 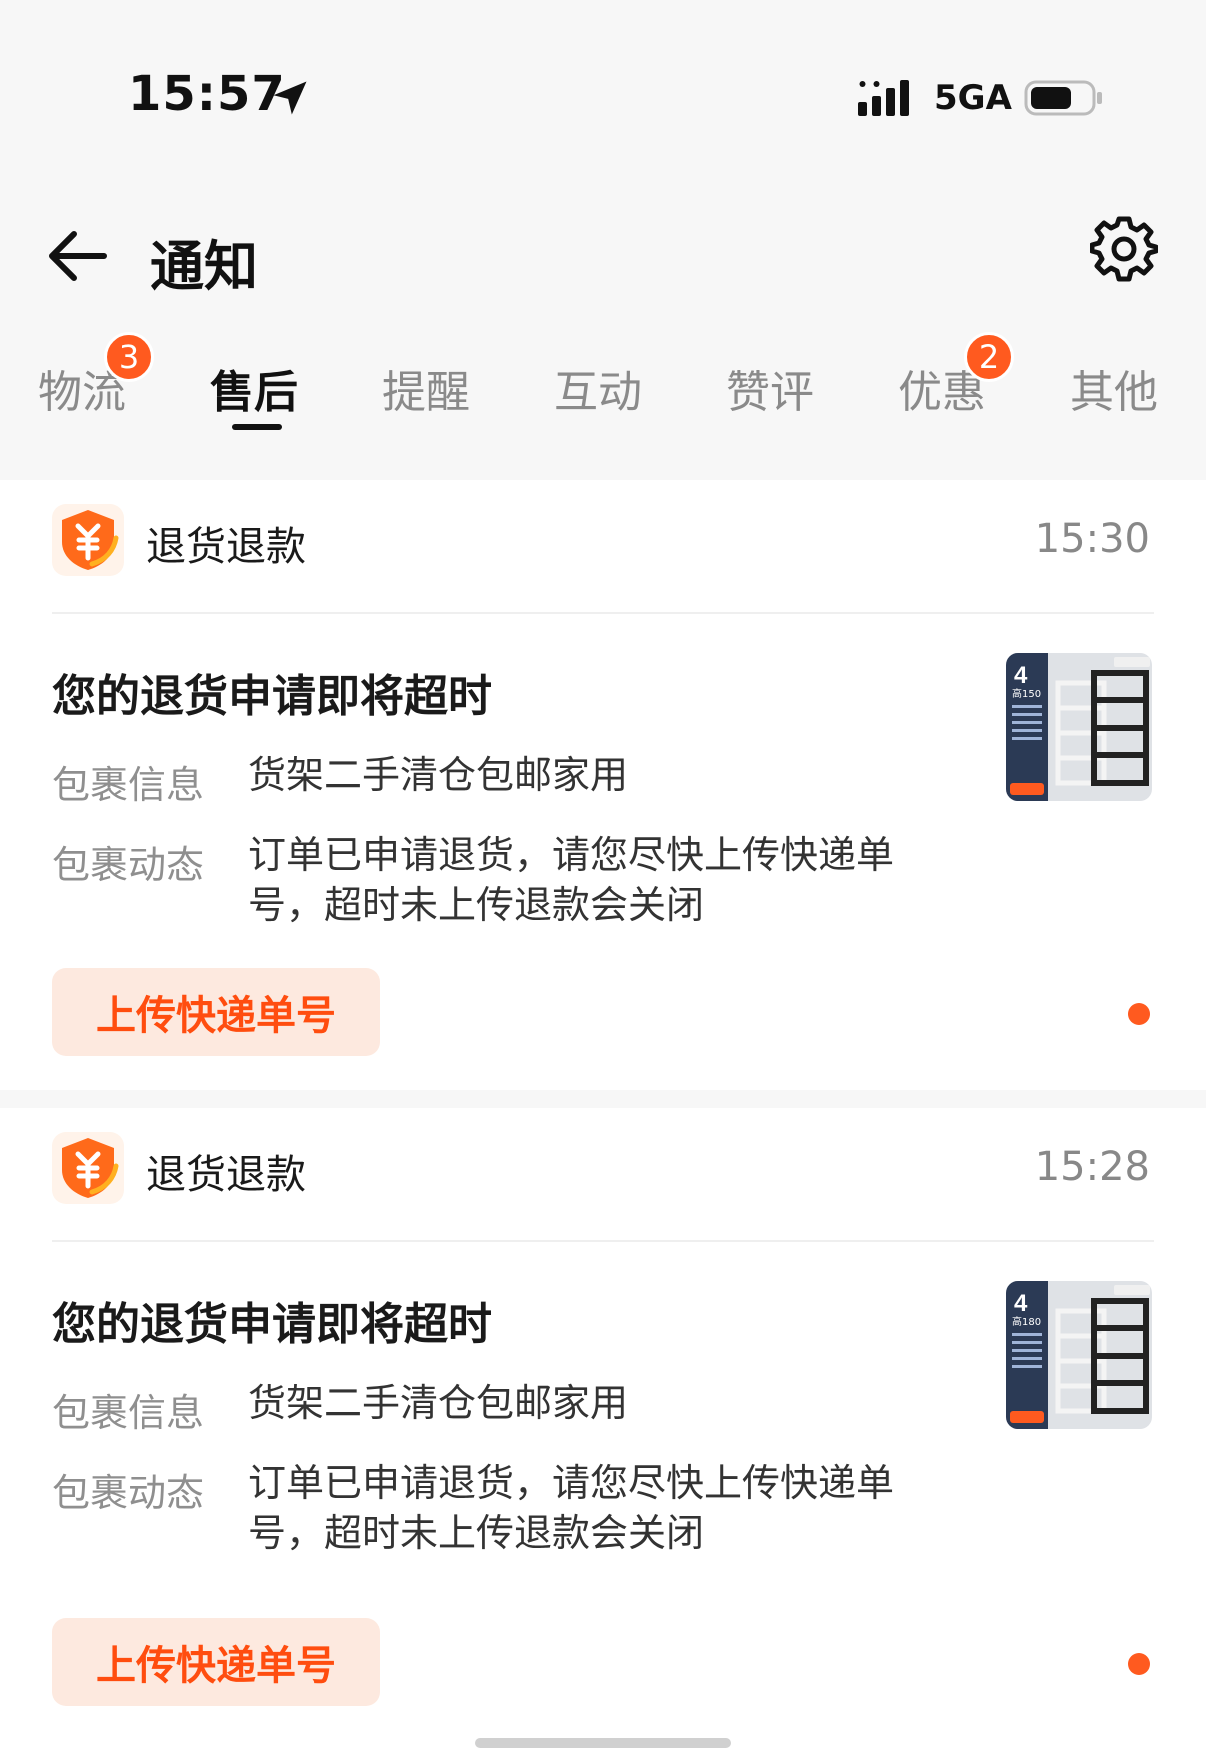 I want to click on page-title: 通知, so click(x=204, y=266).